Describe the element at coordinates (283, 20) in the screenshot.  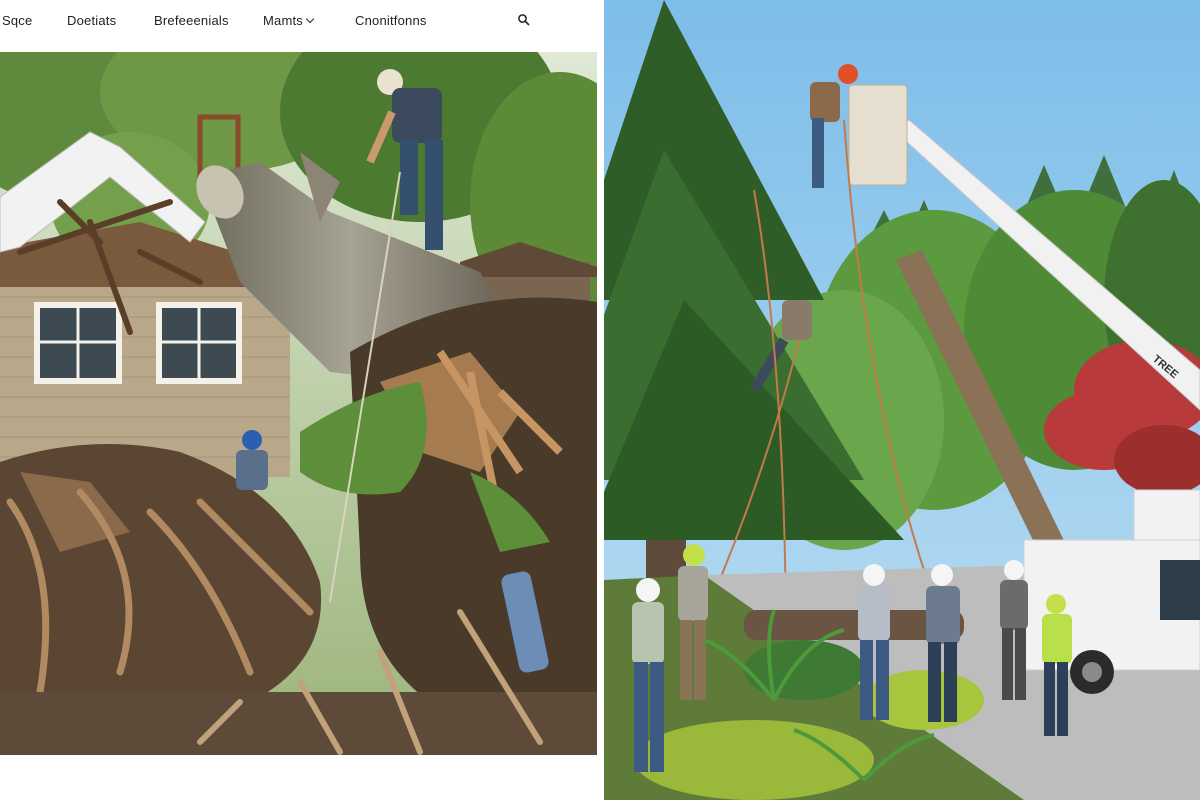
I see `nav-item-3-label: Mamts` at that location.